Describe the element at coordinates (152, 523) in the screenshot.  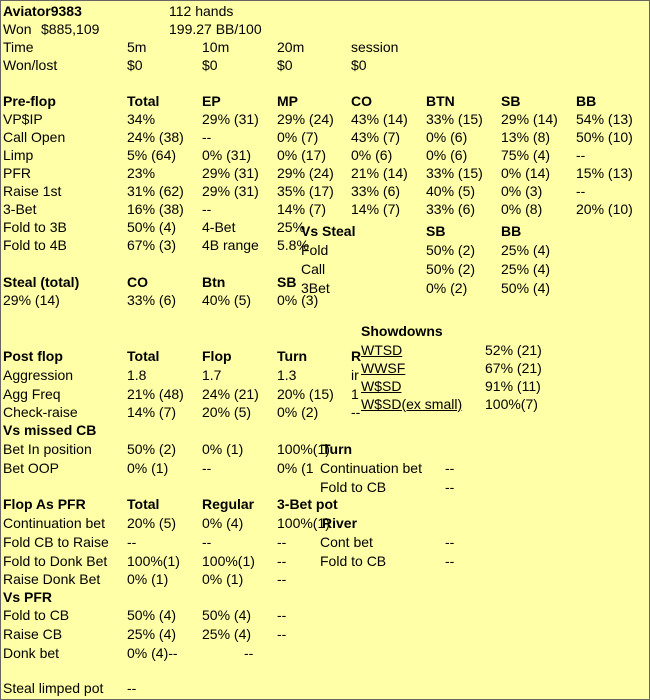
I see `stat-value: 20% (5)` at that location.